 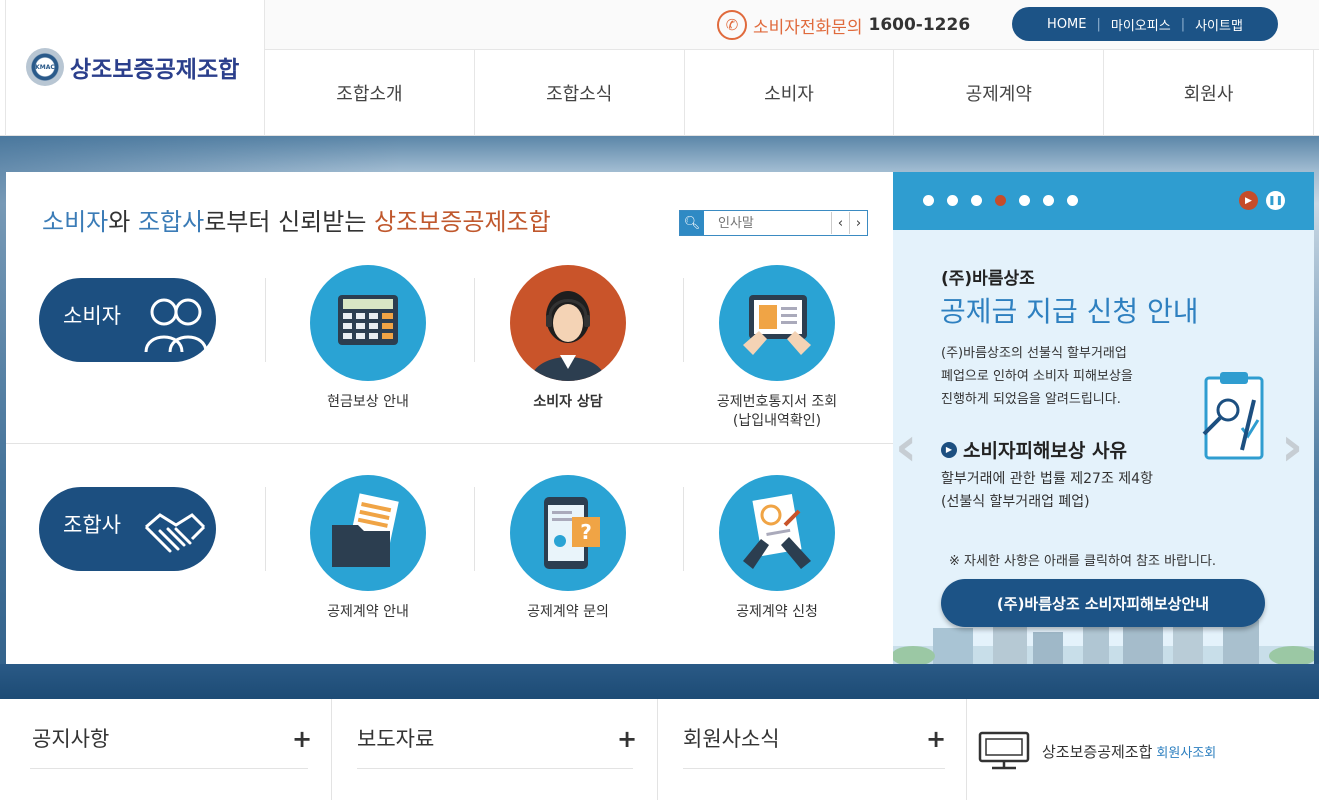 I want to click on main-nav: 조합소개 조합소식 소비자 공제계약 회원사, so click(x=789, y=93).